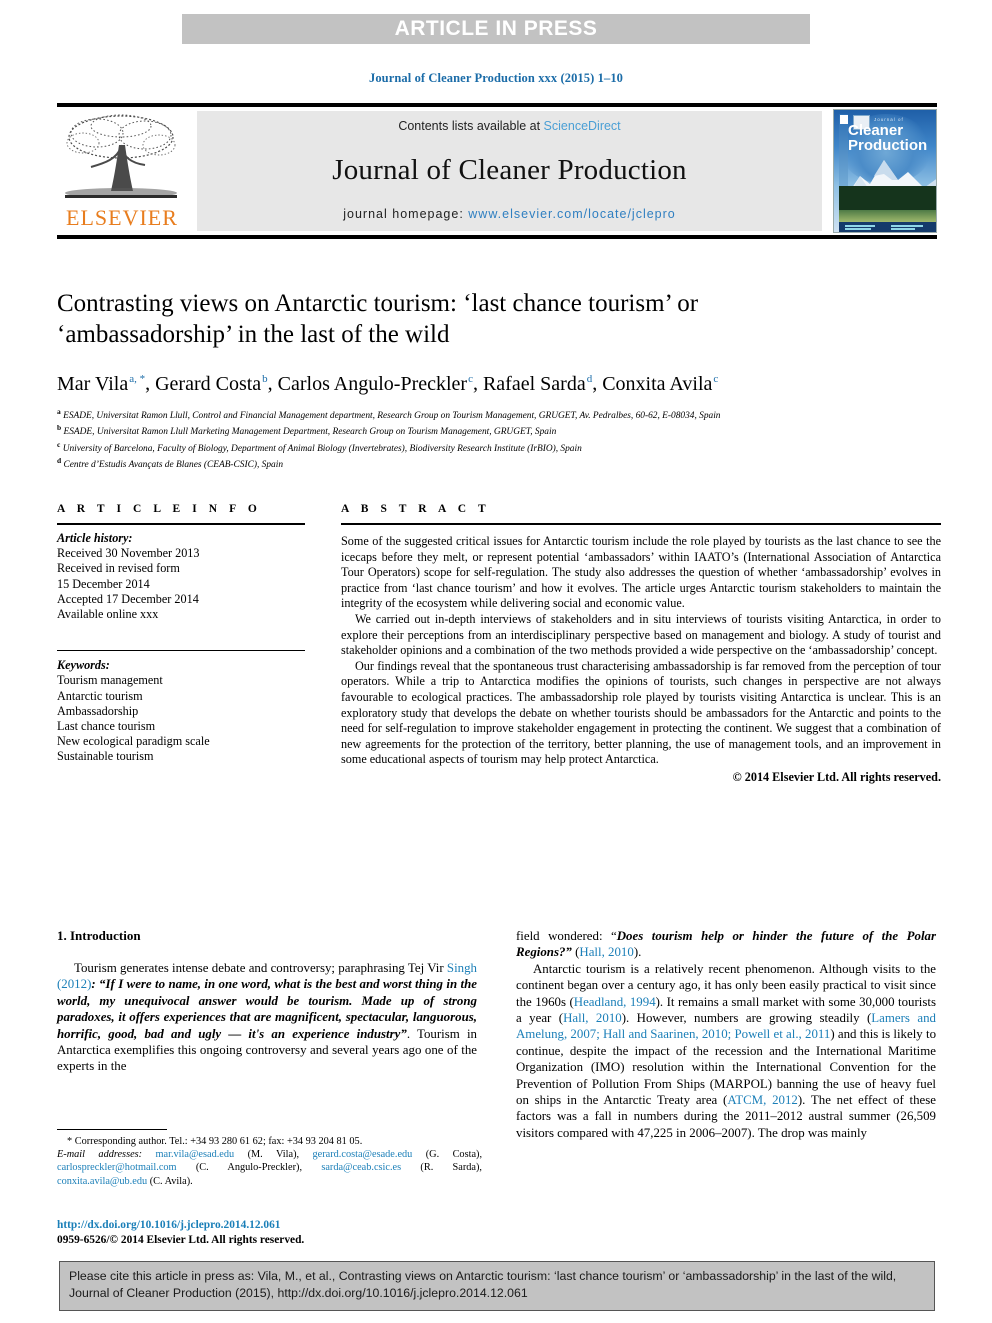 The height and width of the screenshot is (1323, 992). What do you see at coordinates (159, 509) in the screenshot?
I see `article-info-heading: A R T I C L E I N F O` at bounding box center [159, 509].